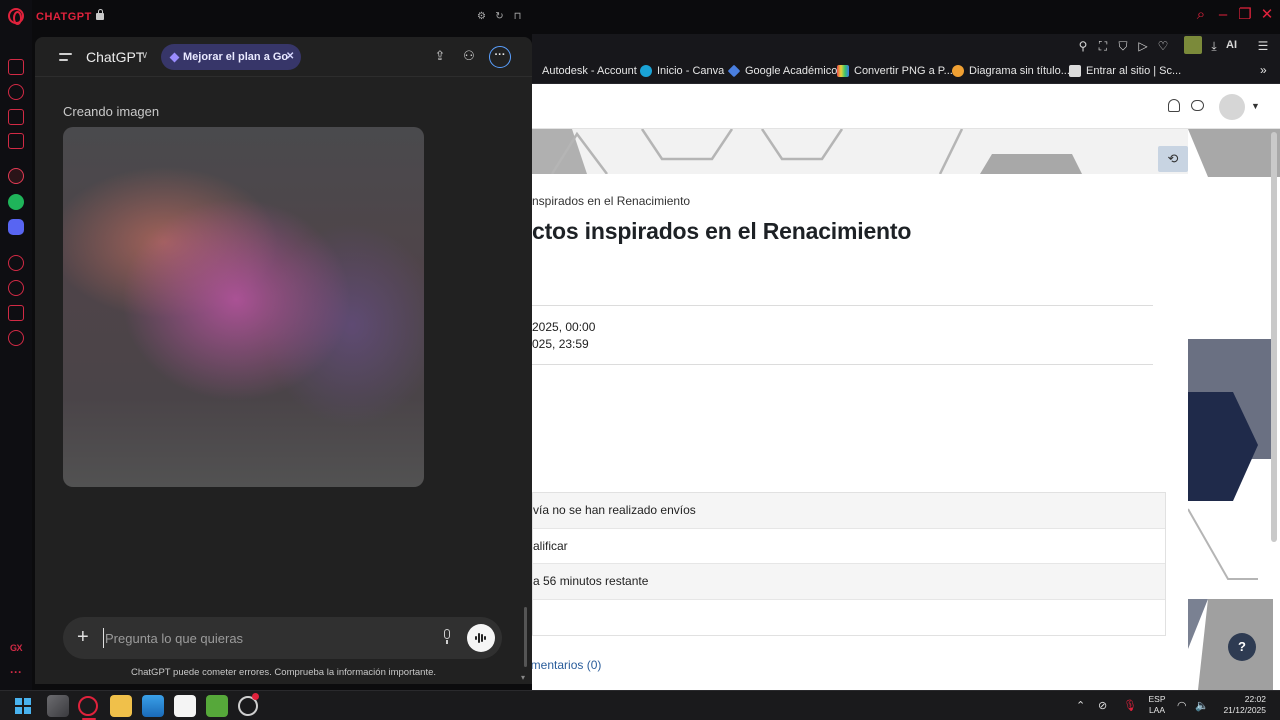 The image size is (1280, 720). I want to click on more-icon: ···, so click(16, 672).